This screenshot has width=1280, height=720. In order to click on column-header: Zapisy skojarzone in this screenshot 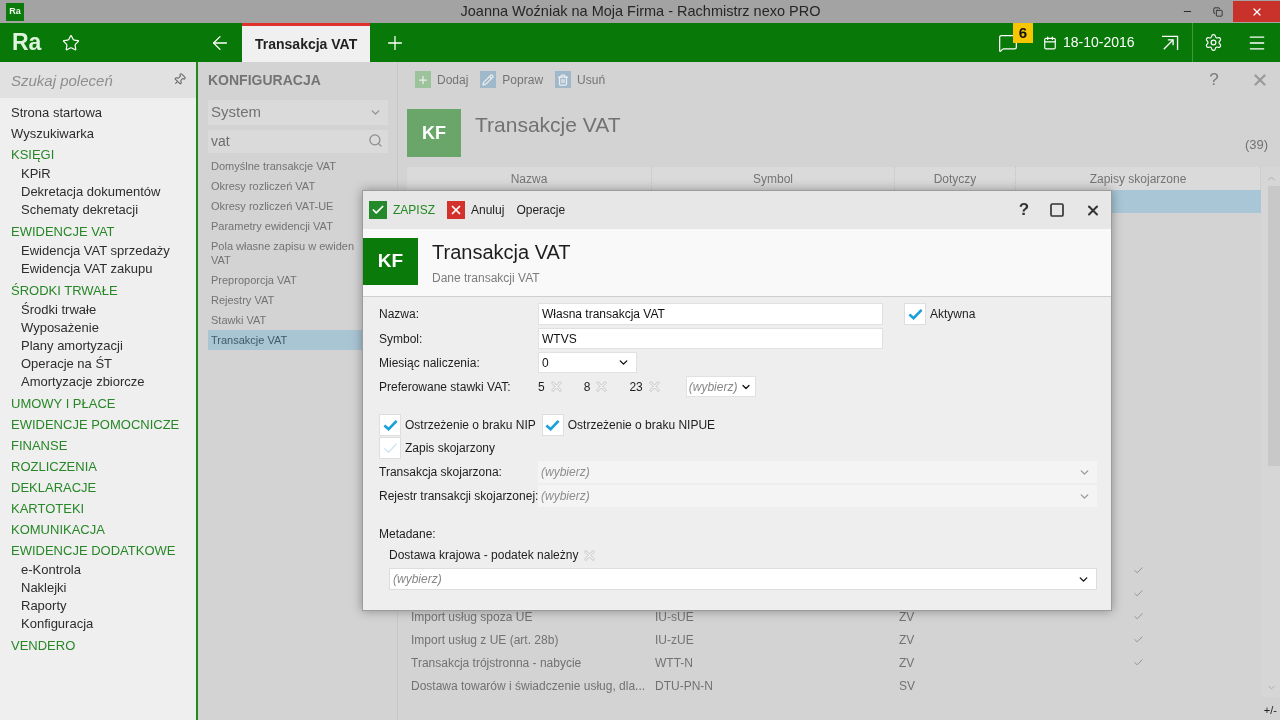, I will do `click(1138, 179)`.